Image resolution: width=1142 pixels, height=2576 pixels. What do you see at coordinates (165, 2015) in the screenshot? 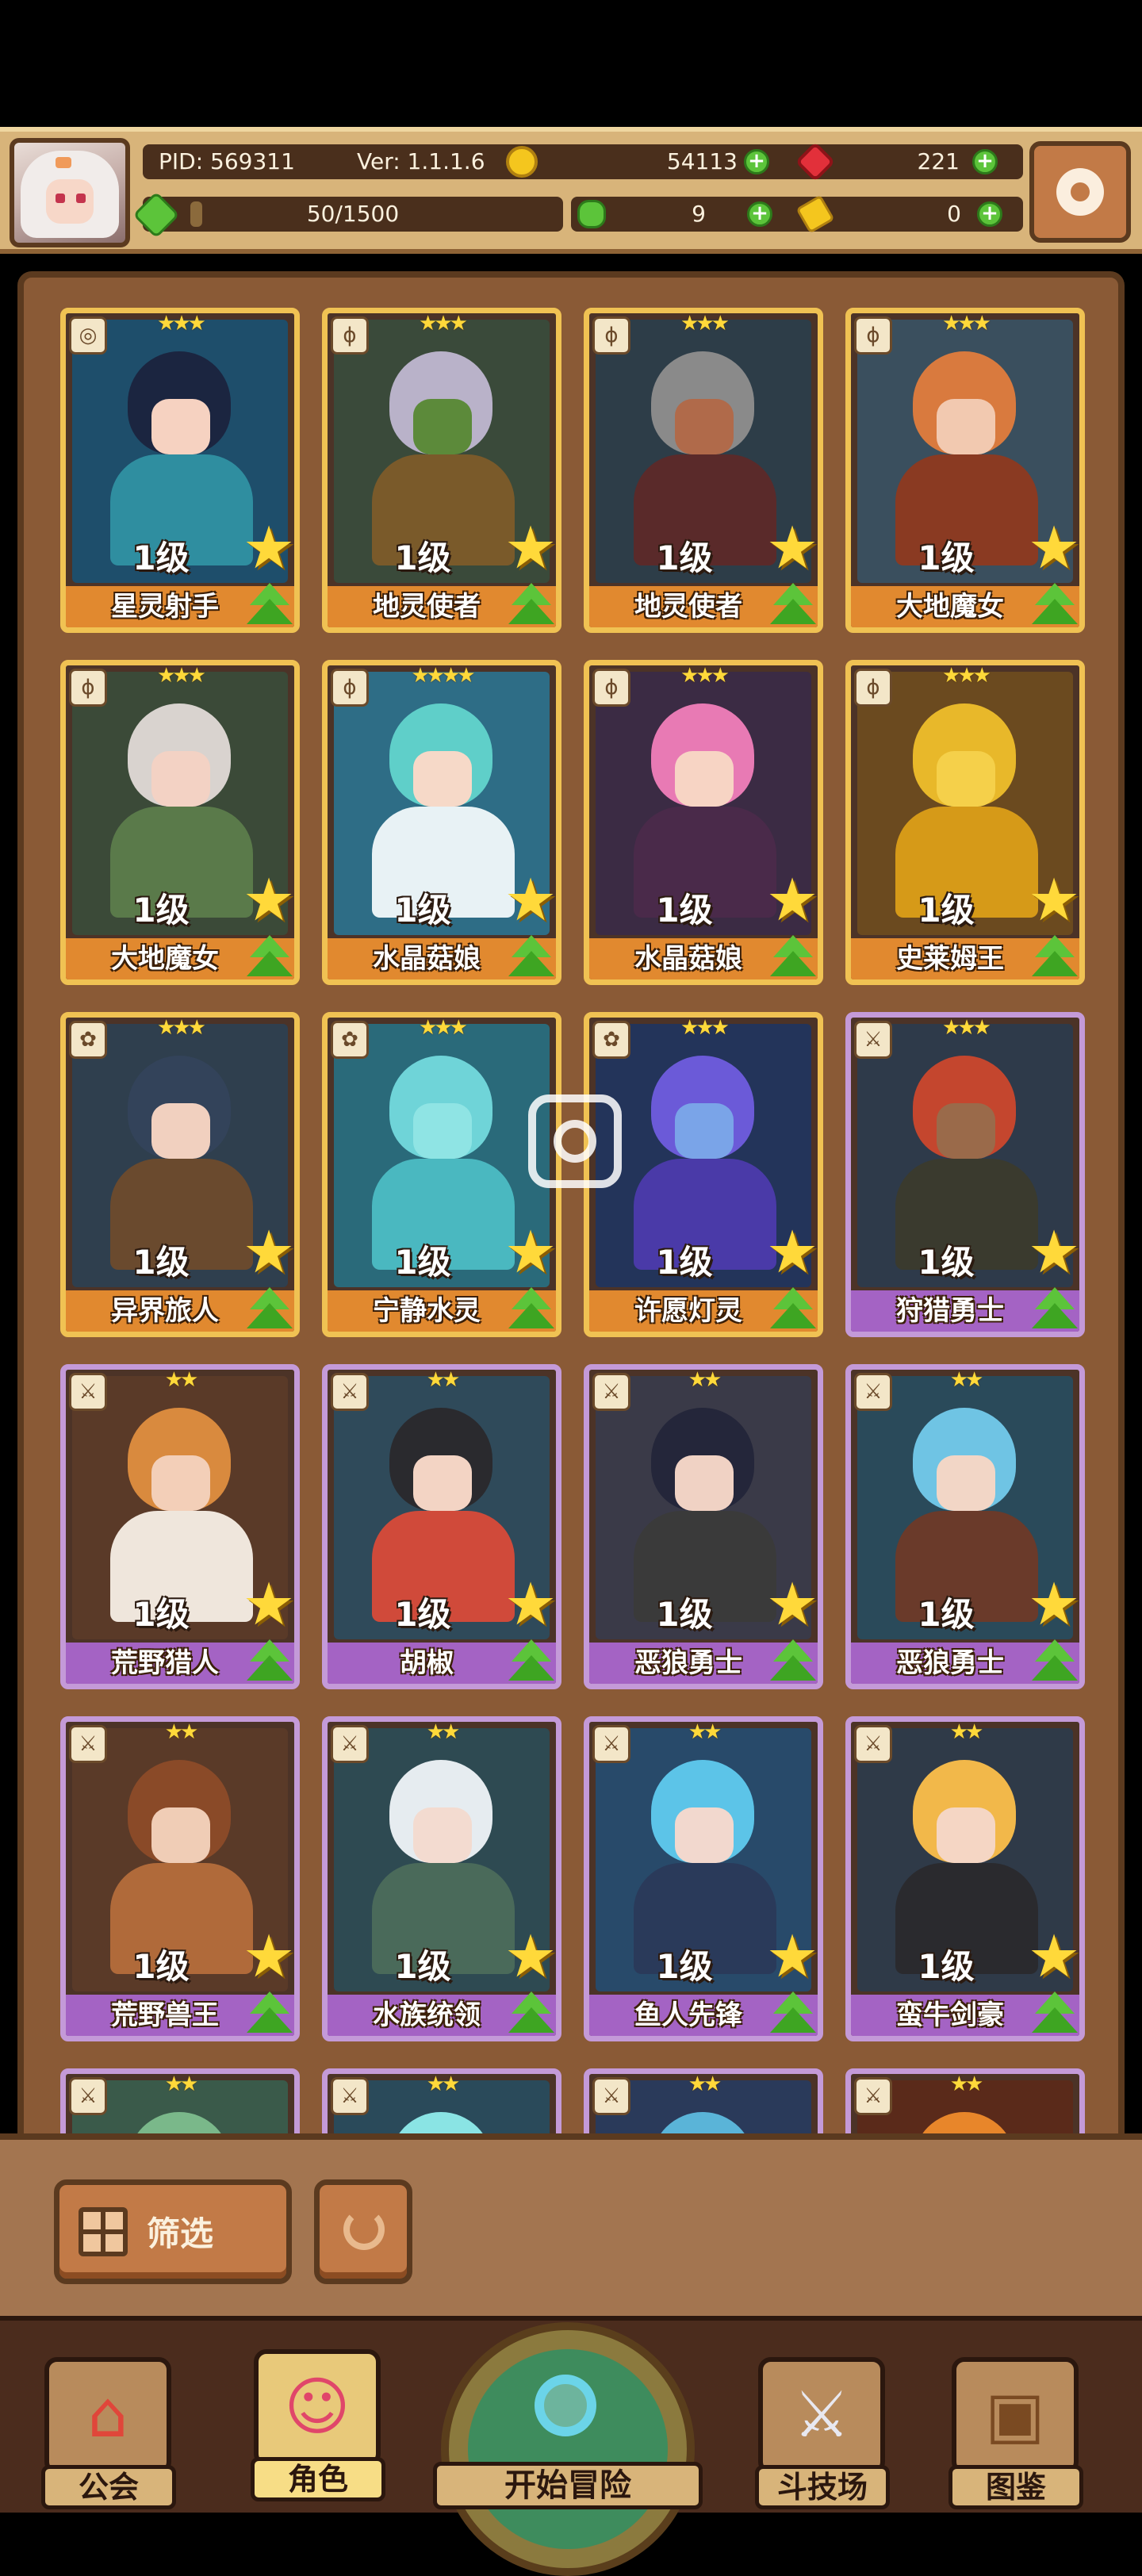
I see `hero-name: 荒野兽王` at bounding box center [165, 2015].